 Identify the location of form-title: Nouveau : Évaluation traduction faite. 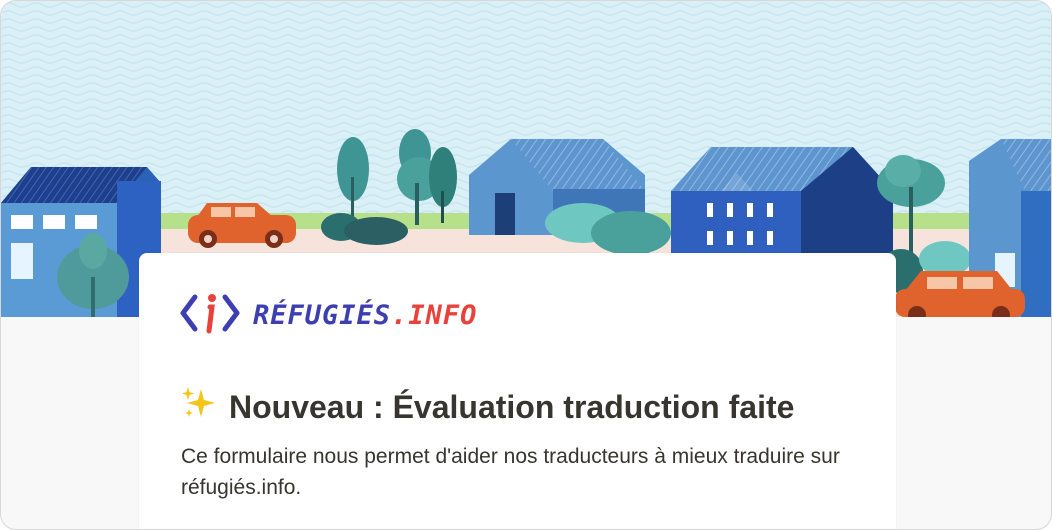
(487, 407).